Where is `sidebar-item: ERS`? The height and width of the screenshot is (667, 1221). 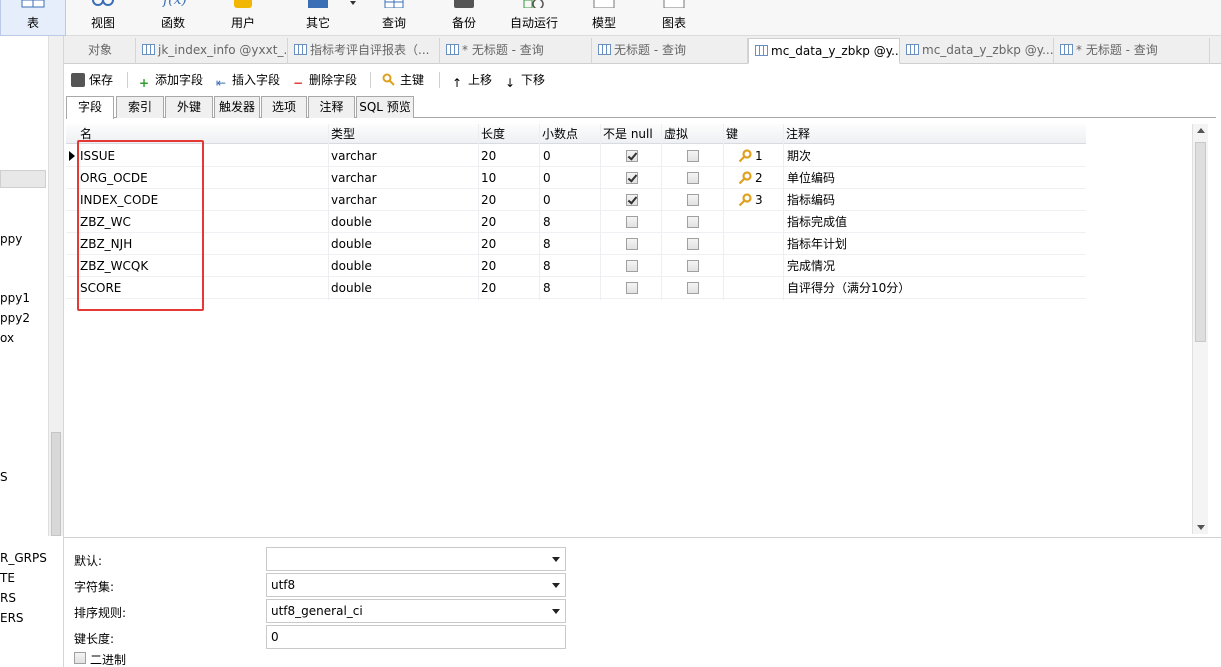
sidebar-item: ERS is located at coordinates (12, 618).